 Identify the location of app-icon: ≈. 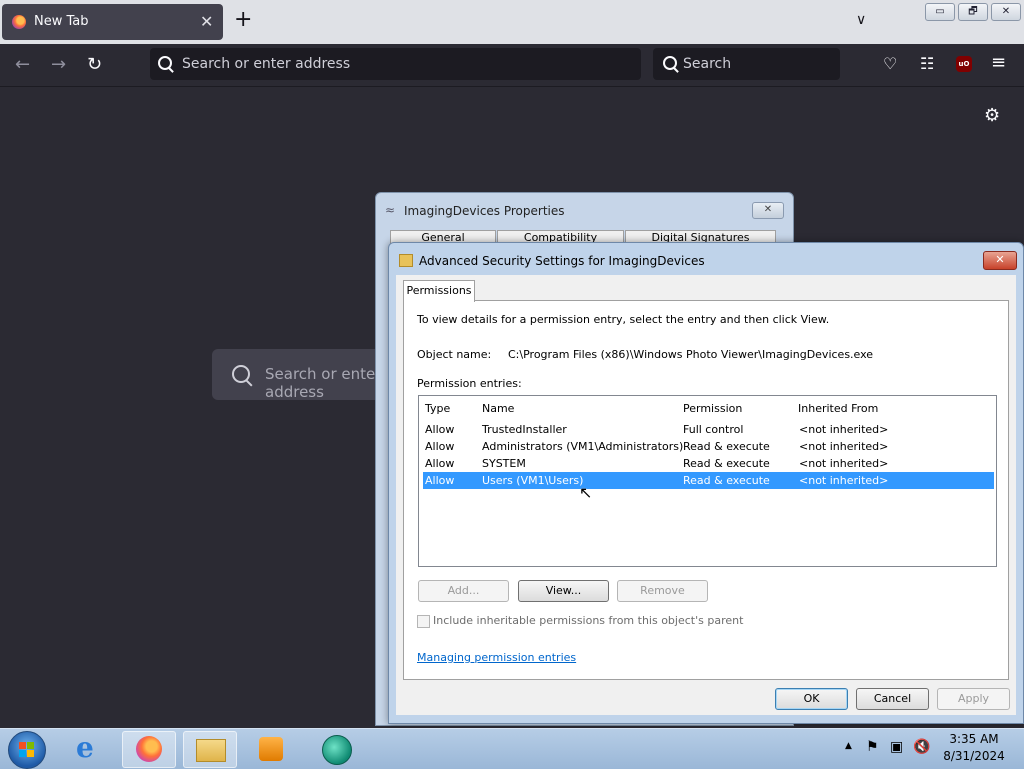
(390, 210).